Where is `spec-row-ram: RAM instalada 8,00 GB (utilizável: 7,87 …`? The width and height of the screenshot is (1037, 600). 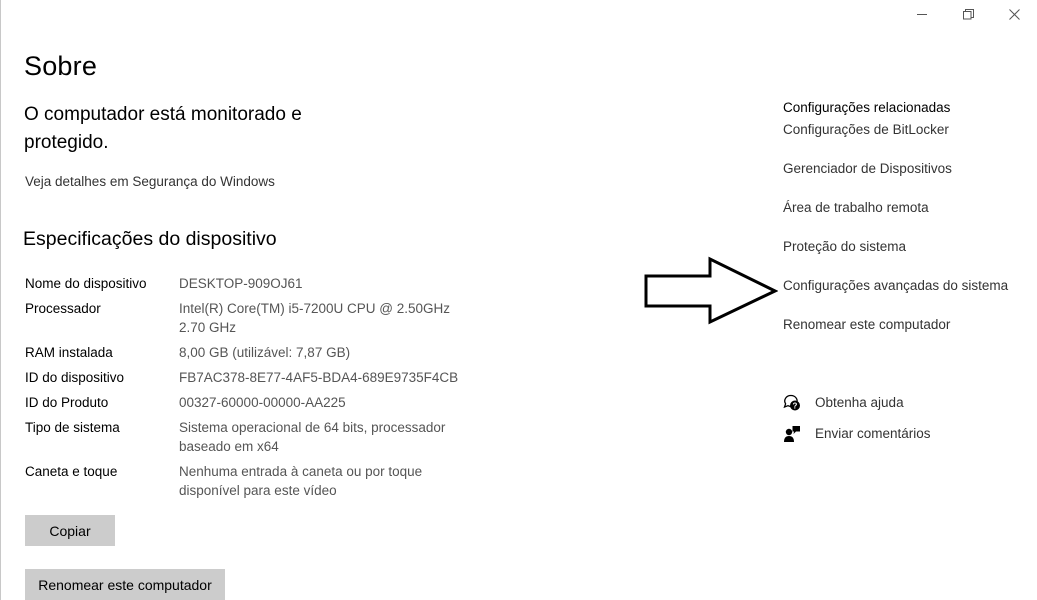
spec-row-ram: RAM instalada 8,00 GB (utilizável: 7,87 … is located at coordinates (245, 352).